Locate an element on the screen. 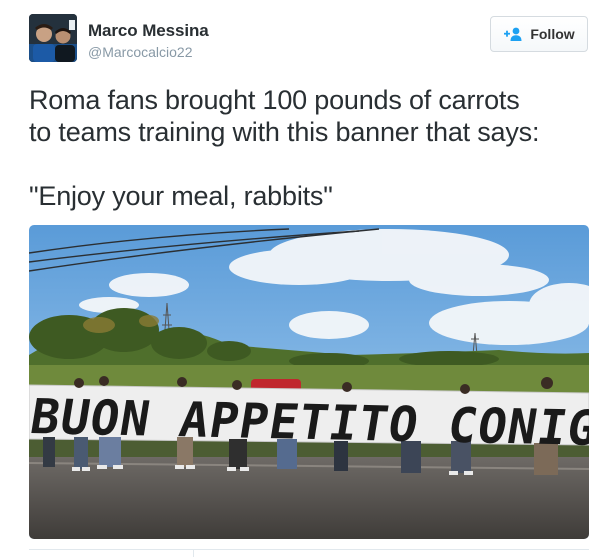 The image size is (615, 557). avatar is located at coordinates (53, 38).